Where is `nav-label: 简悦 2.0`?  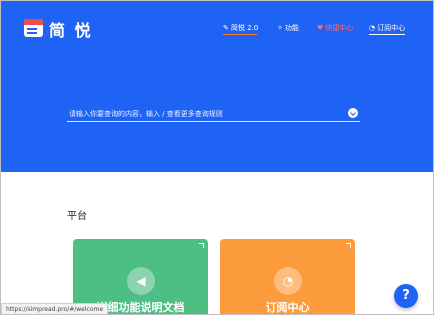
nav-label: 简悦 2.0 is located at coordinates (244, 28).